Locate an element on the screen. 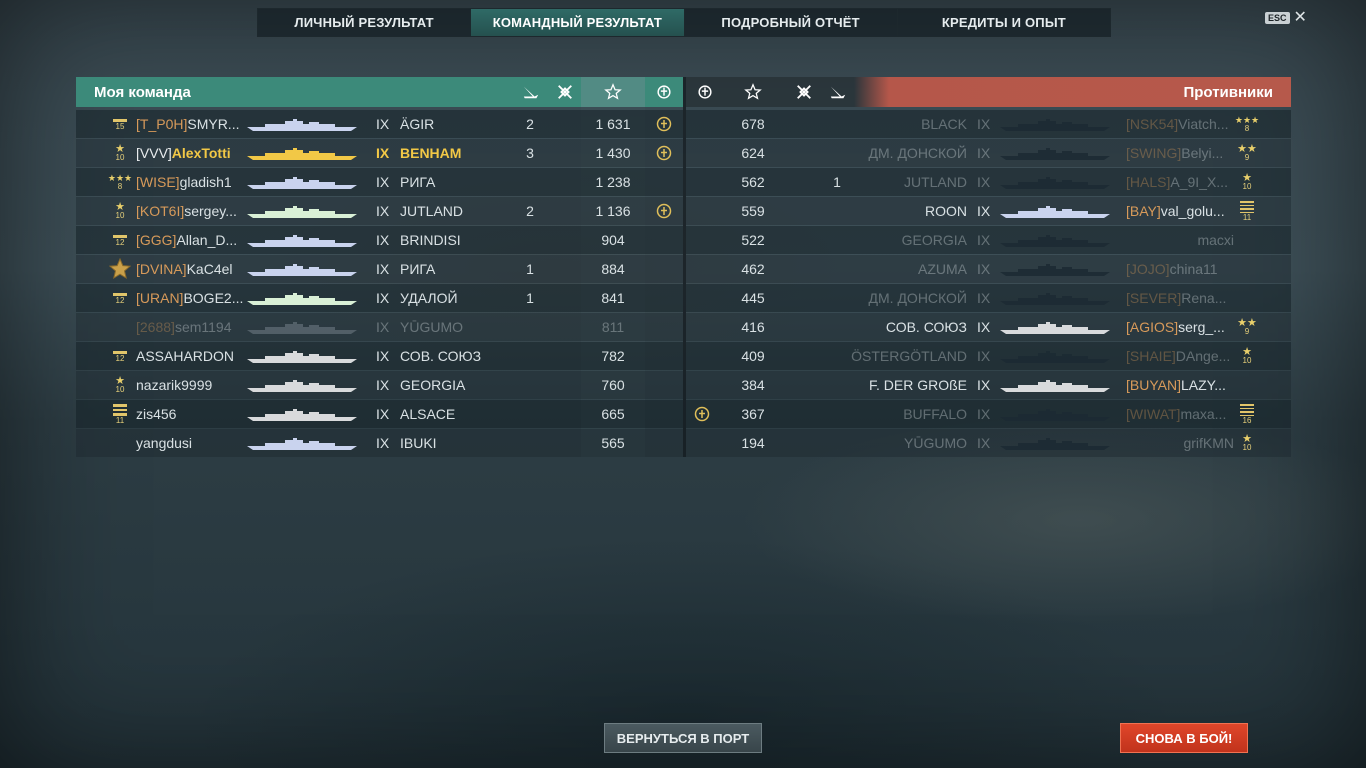 Image resolution: width=1366 pixels, height=768 pixels. my-team-row: yangdusi IX IBUKI 565 is located at coordinates (379, 443).